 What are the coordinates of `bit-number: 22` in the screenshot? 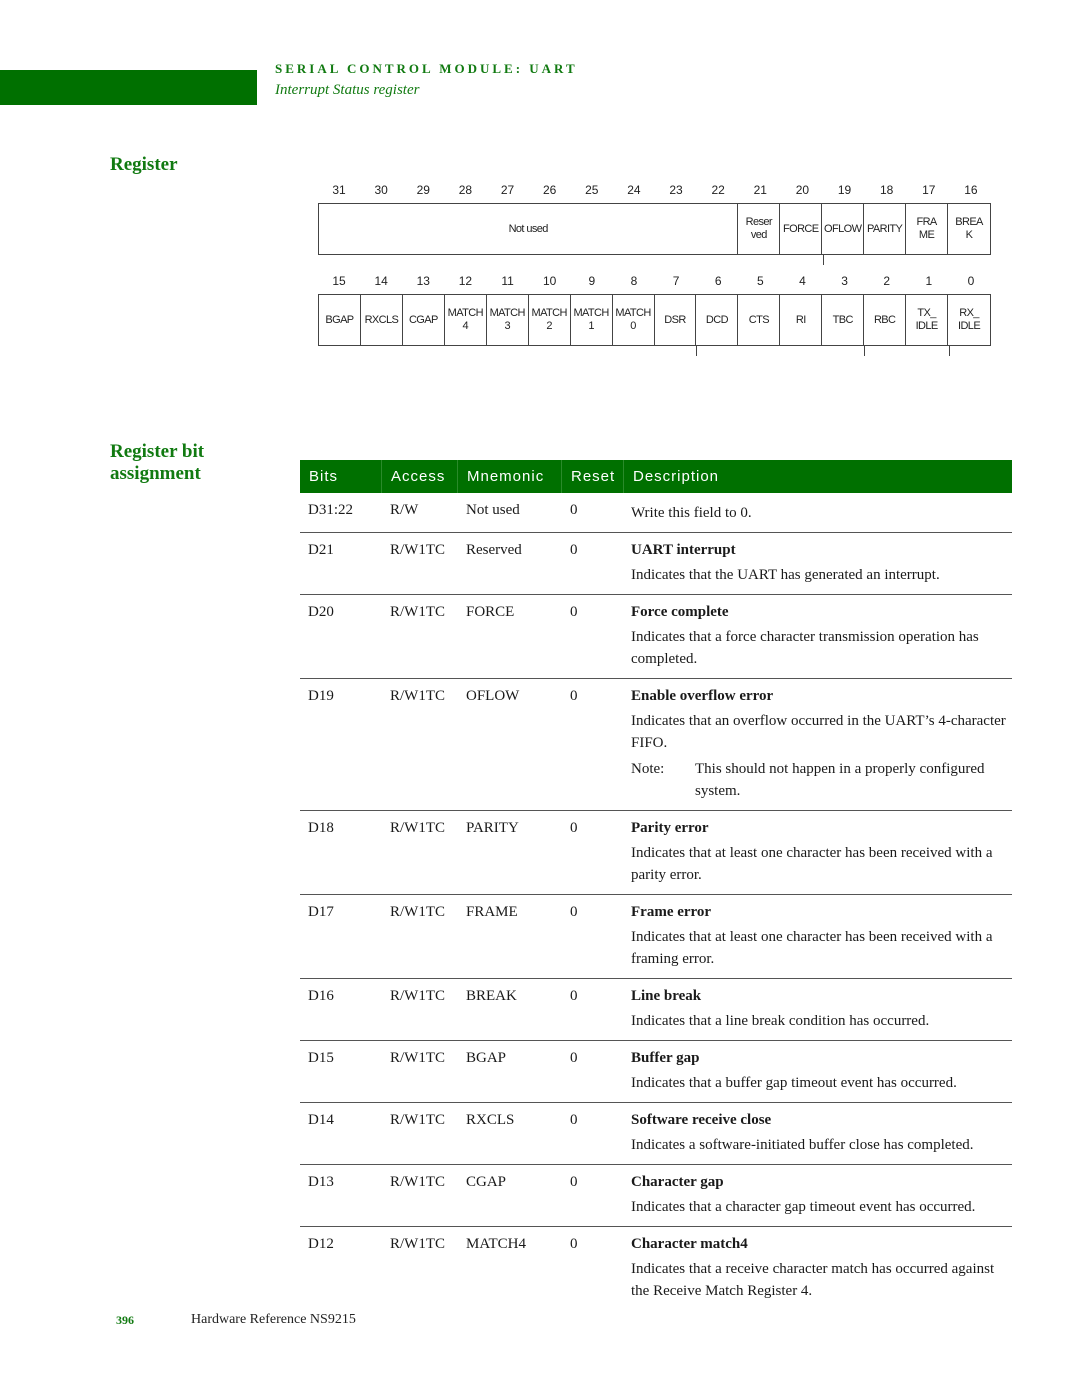 It's located at (718, 190).